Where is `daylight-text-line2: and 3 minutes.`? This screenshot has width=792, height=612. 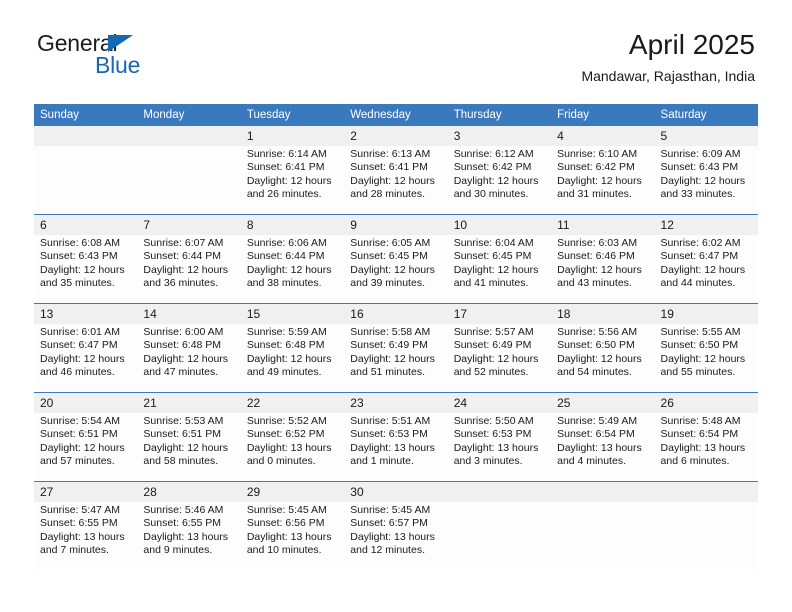
daylight-text-line2: and 3 minutes. is located at coordinates (488, 461).